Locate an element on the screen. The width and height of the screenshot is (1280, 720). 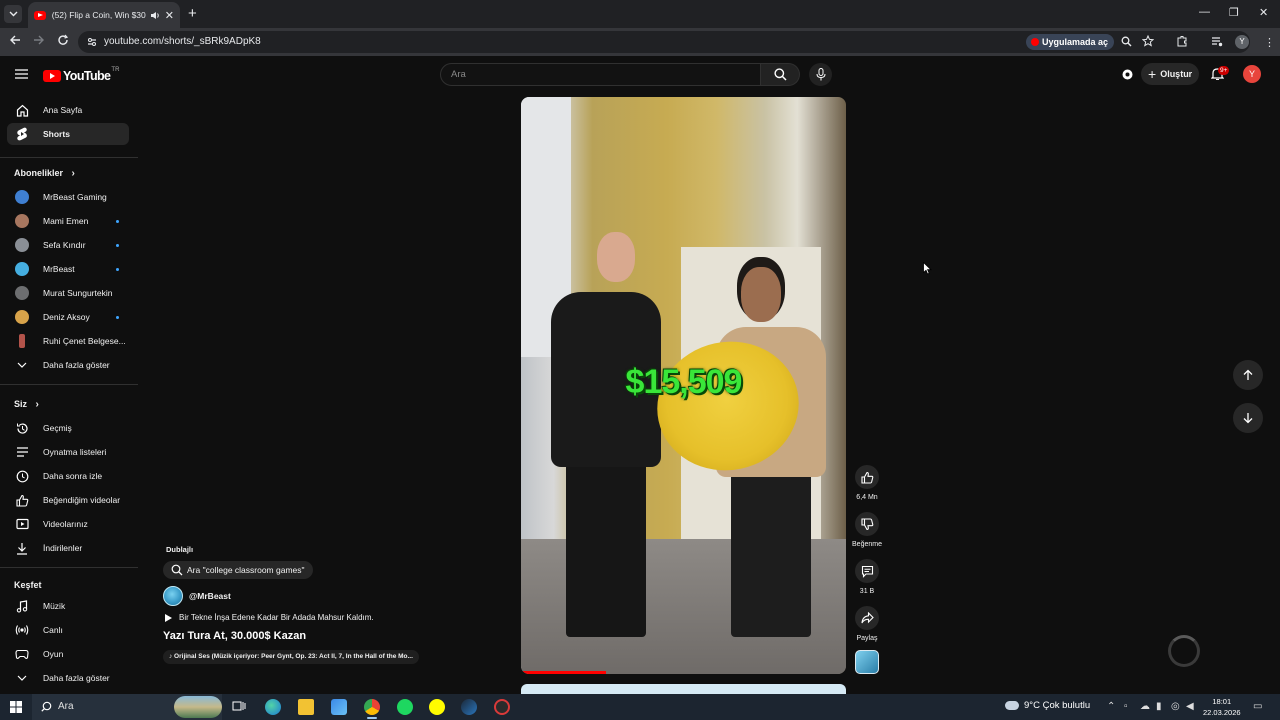
sidebar-item-subscription: Deniz Aksoy is located at coordinates (68, 317).